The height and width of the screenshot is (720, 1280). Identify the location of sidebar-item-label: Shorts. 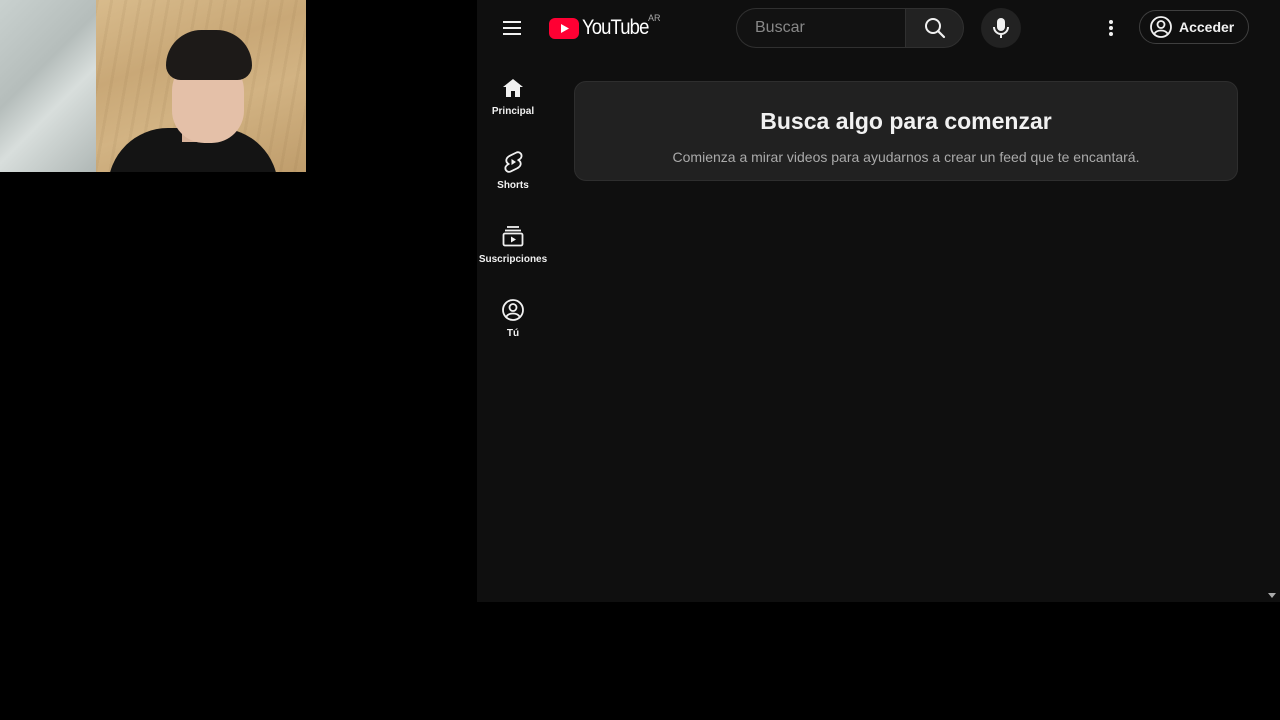
(513, 185).